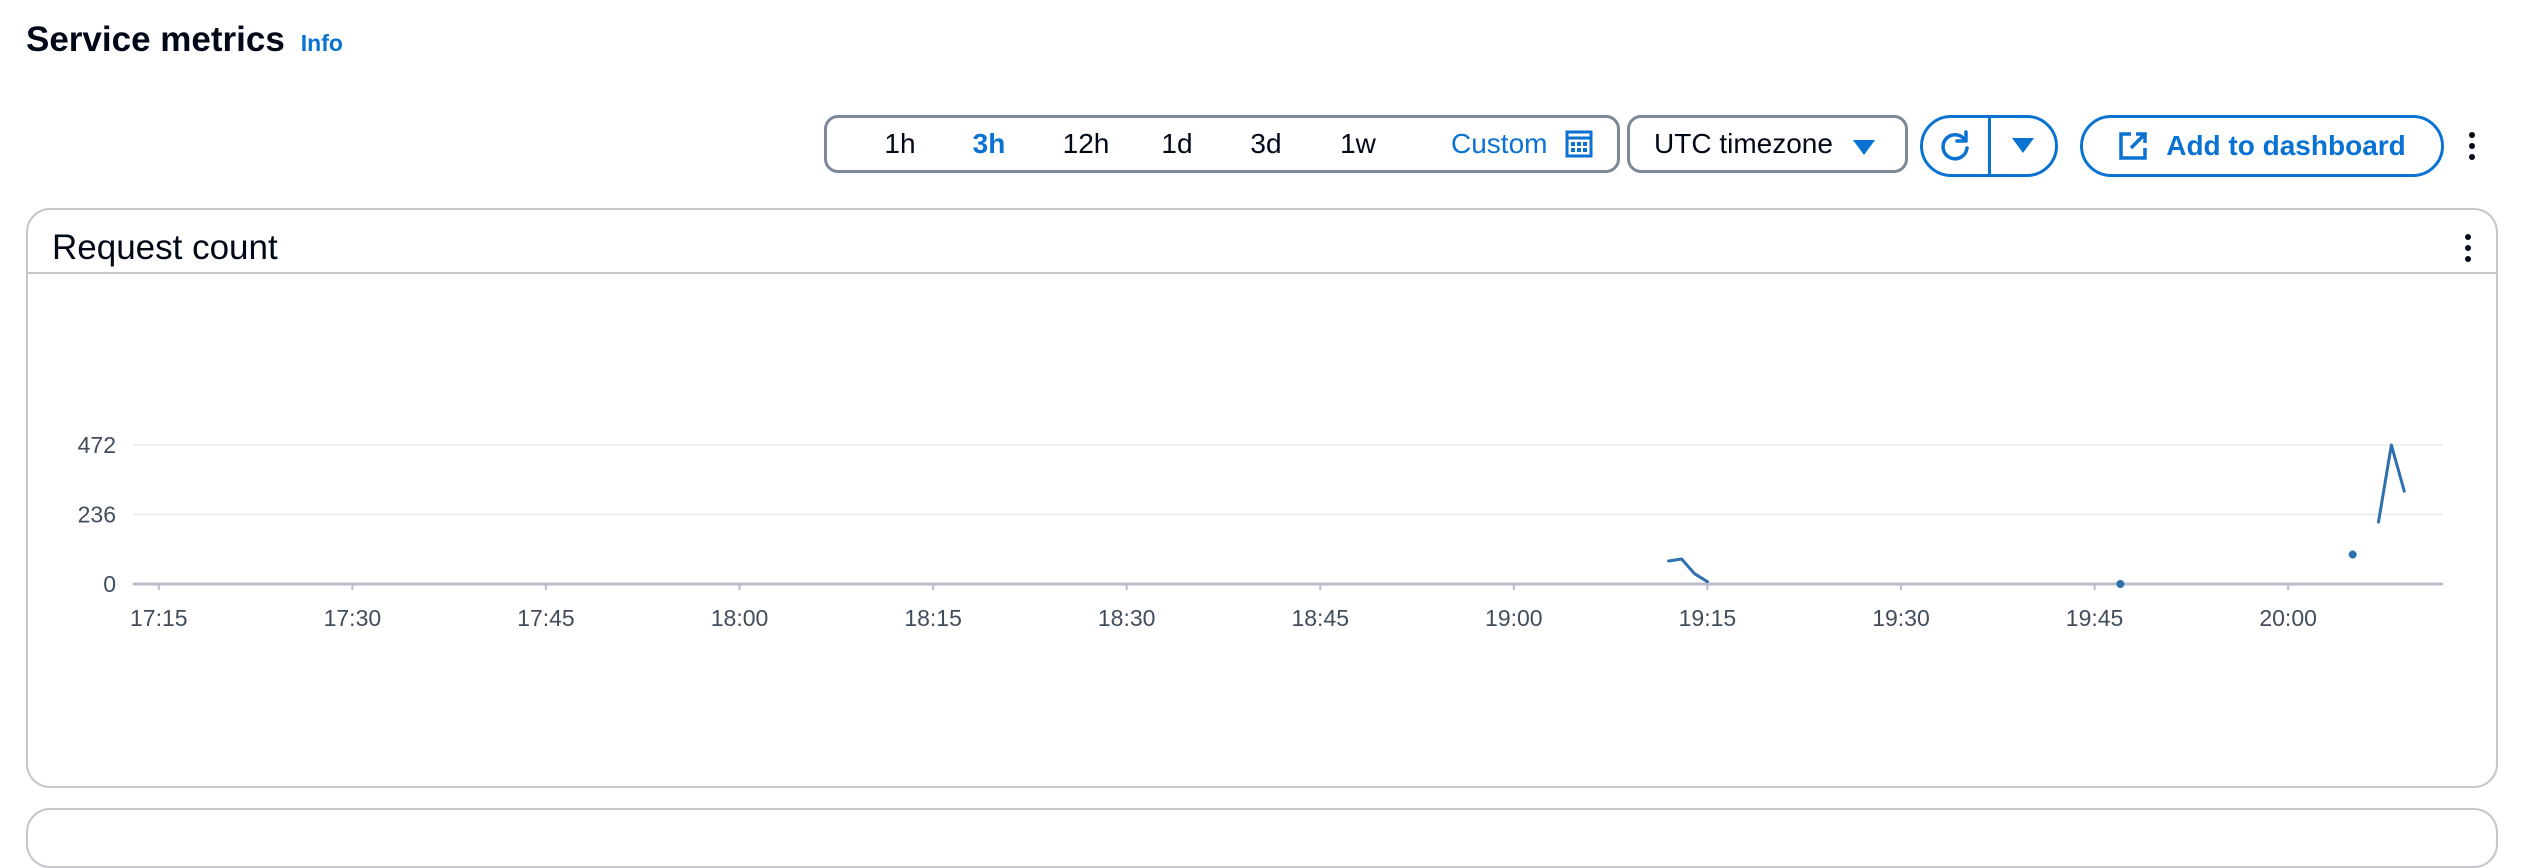 The image size is (2524, 868). What do you see at coordinates (1262, 838) in the screenshot?
I see `next-widget` at bounding box center [1262, 838].